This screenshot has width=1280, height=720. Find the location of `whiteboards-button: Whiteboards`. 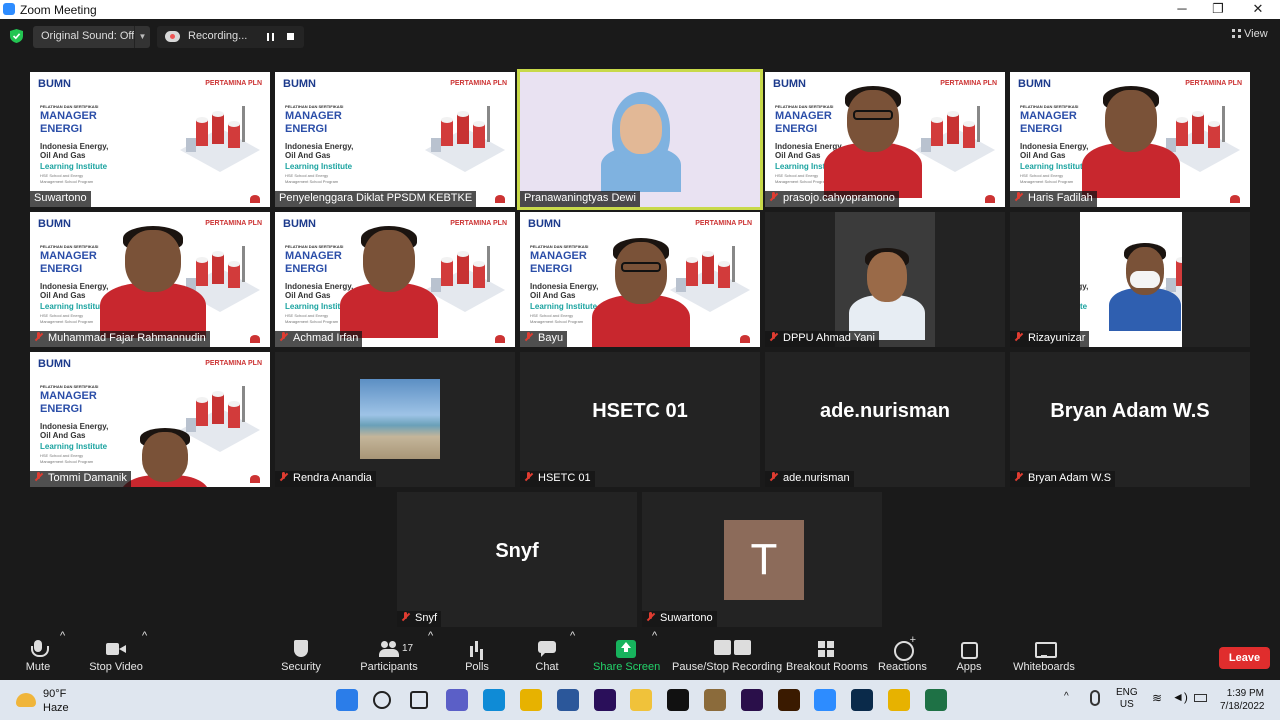

whiteboards-button: Whiteboards is located at coordinates (1044, 655).